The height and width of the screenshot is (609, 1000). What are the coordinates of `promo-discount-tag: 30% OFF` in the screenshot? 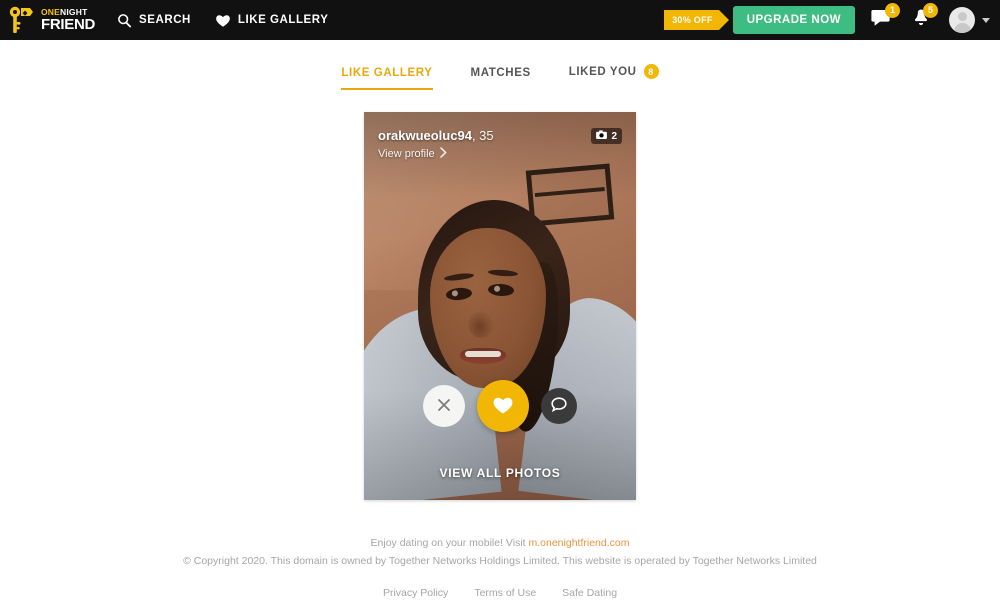 It's located at (696, 20).